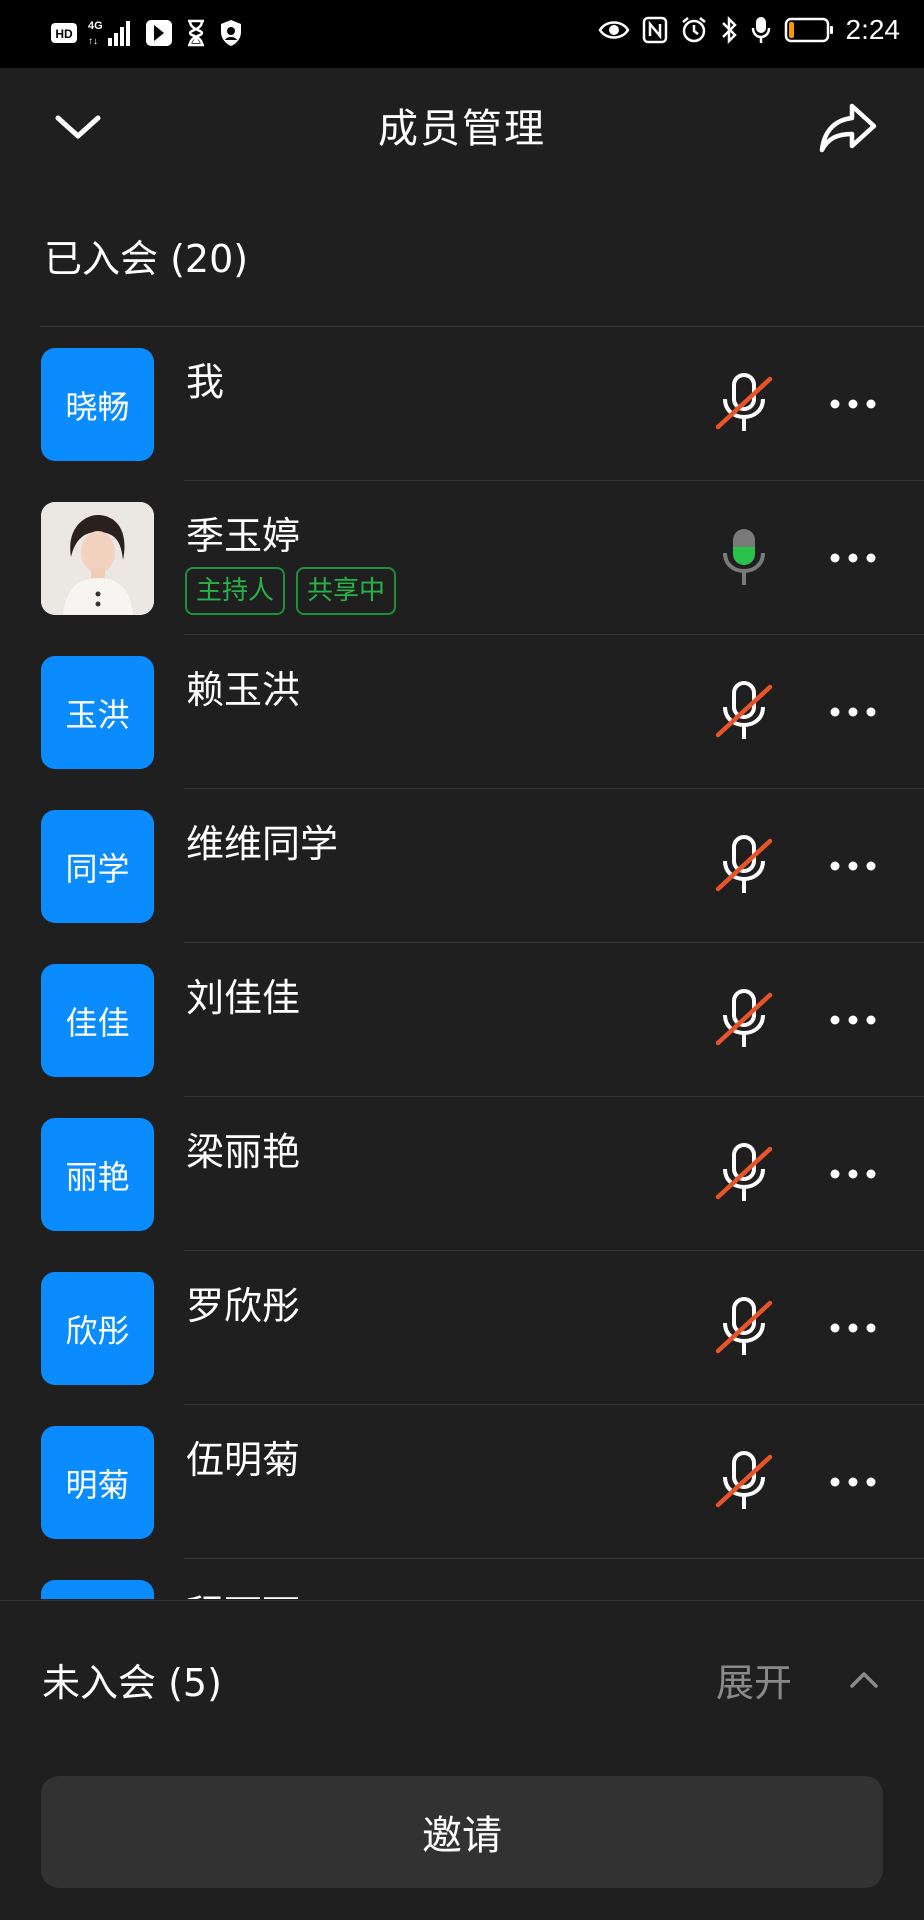 The image size is (924, 1920). What do you see at coordinates (864, 1680) in the screenshot?
I see `chevron-up-icon` at bounding box center [864, 1680].